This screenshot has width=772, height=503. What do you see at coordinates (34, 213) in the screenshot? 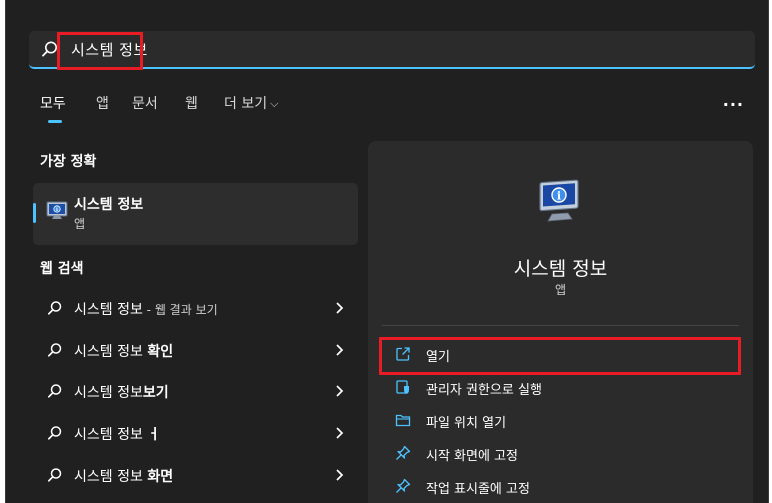
I see `selection-indicator` at bounding box center [34, 213].